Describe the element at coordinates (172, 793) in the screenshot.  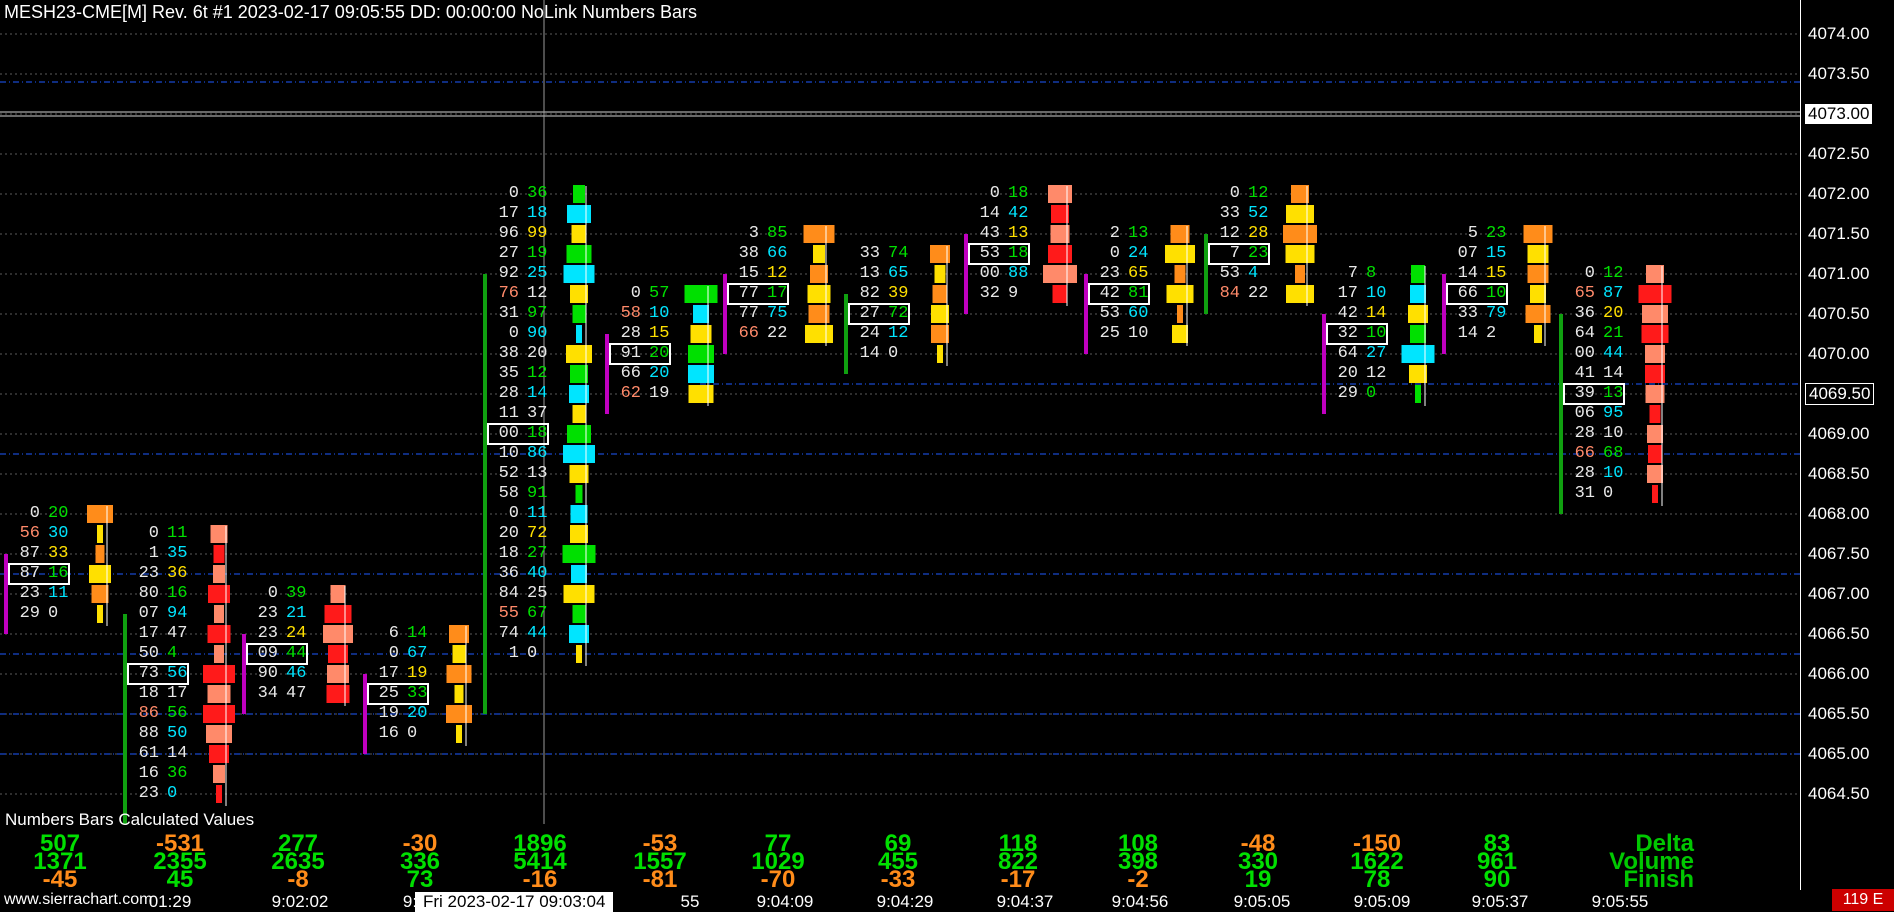
I see `ask-volume-cell: 0` at that location.